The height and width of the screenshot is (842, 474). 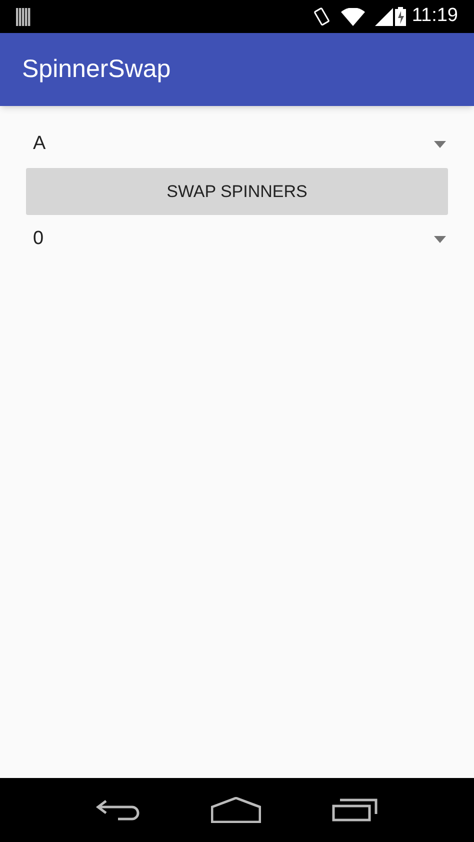 I want to click on dropdown-value: A, so click(x=39, y=144).